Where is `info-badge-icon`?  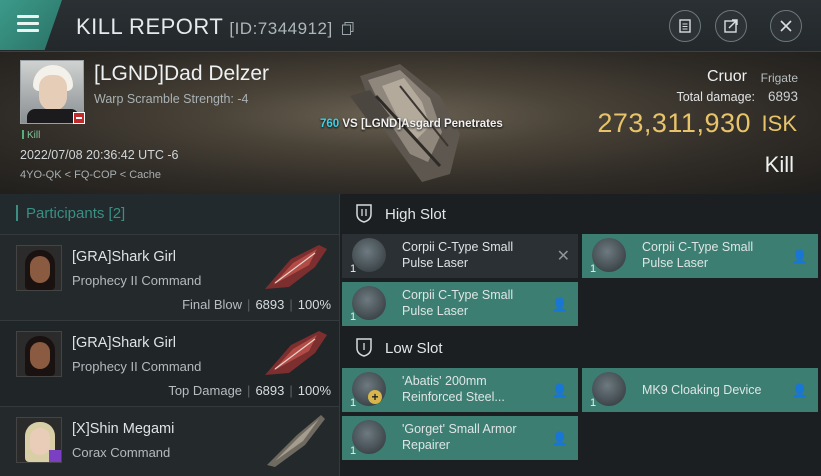
info-badge-icon is located at coordinates (55, 456).